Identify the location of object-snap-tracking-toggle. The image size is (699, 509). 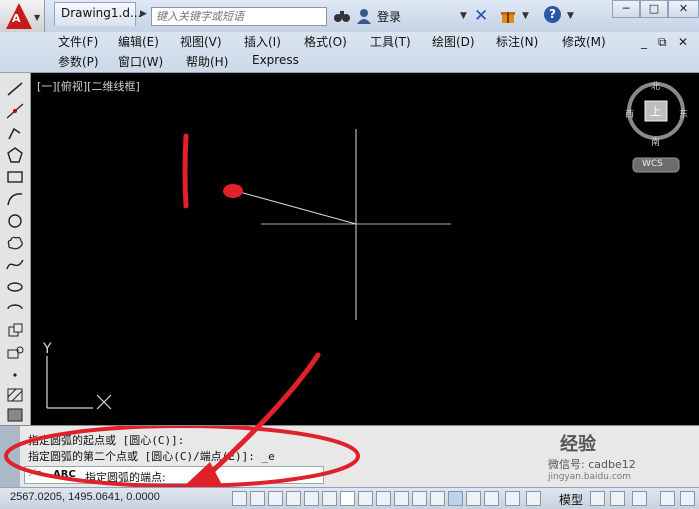
(365, 498).